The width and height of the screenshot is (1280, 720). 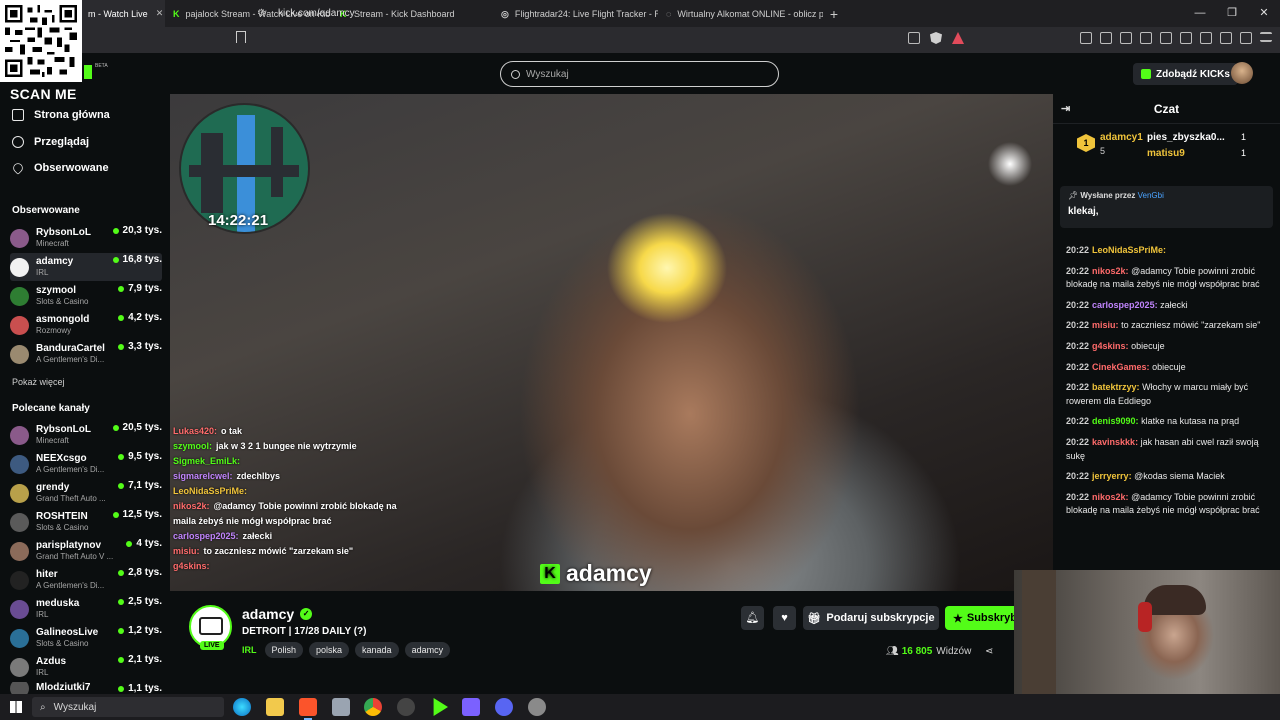 What do you see at coordinates (60, 168) in the screenshot?
I see `nav-following: Obserwowane` at bounding box center [60, 168].